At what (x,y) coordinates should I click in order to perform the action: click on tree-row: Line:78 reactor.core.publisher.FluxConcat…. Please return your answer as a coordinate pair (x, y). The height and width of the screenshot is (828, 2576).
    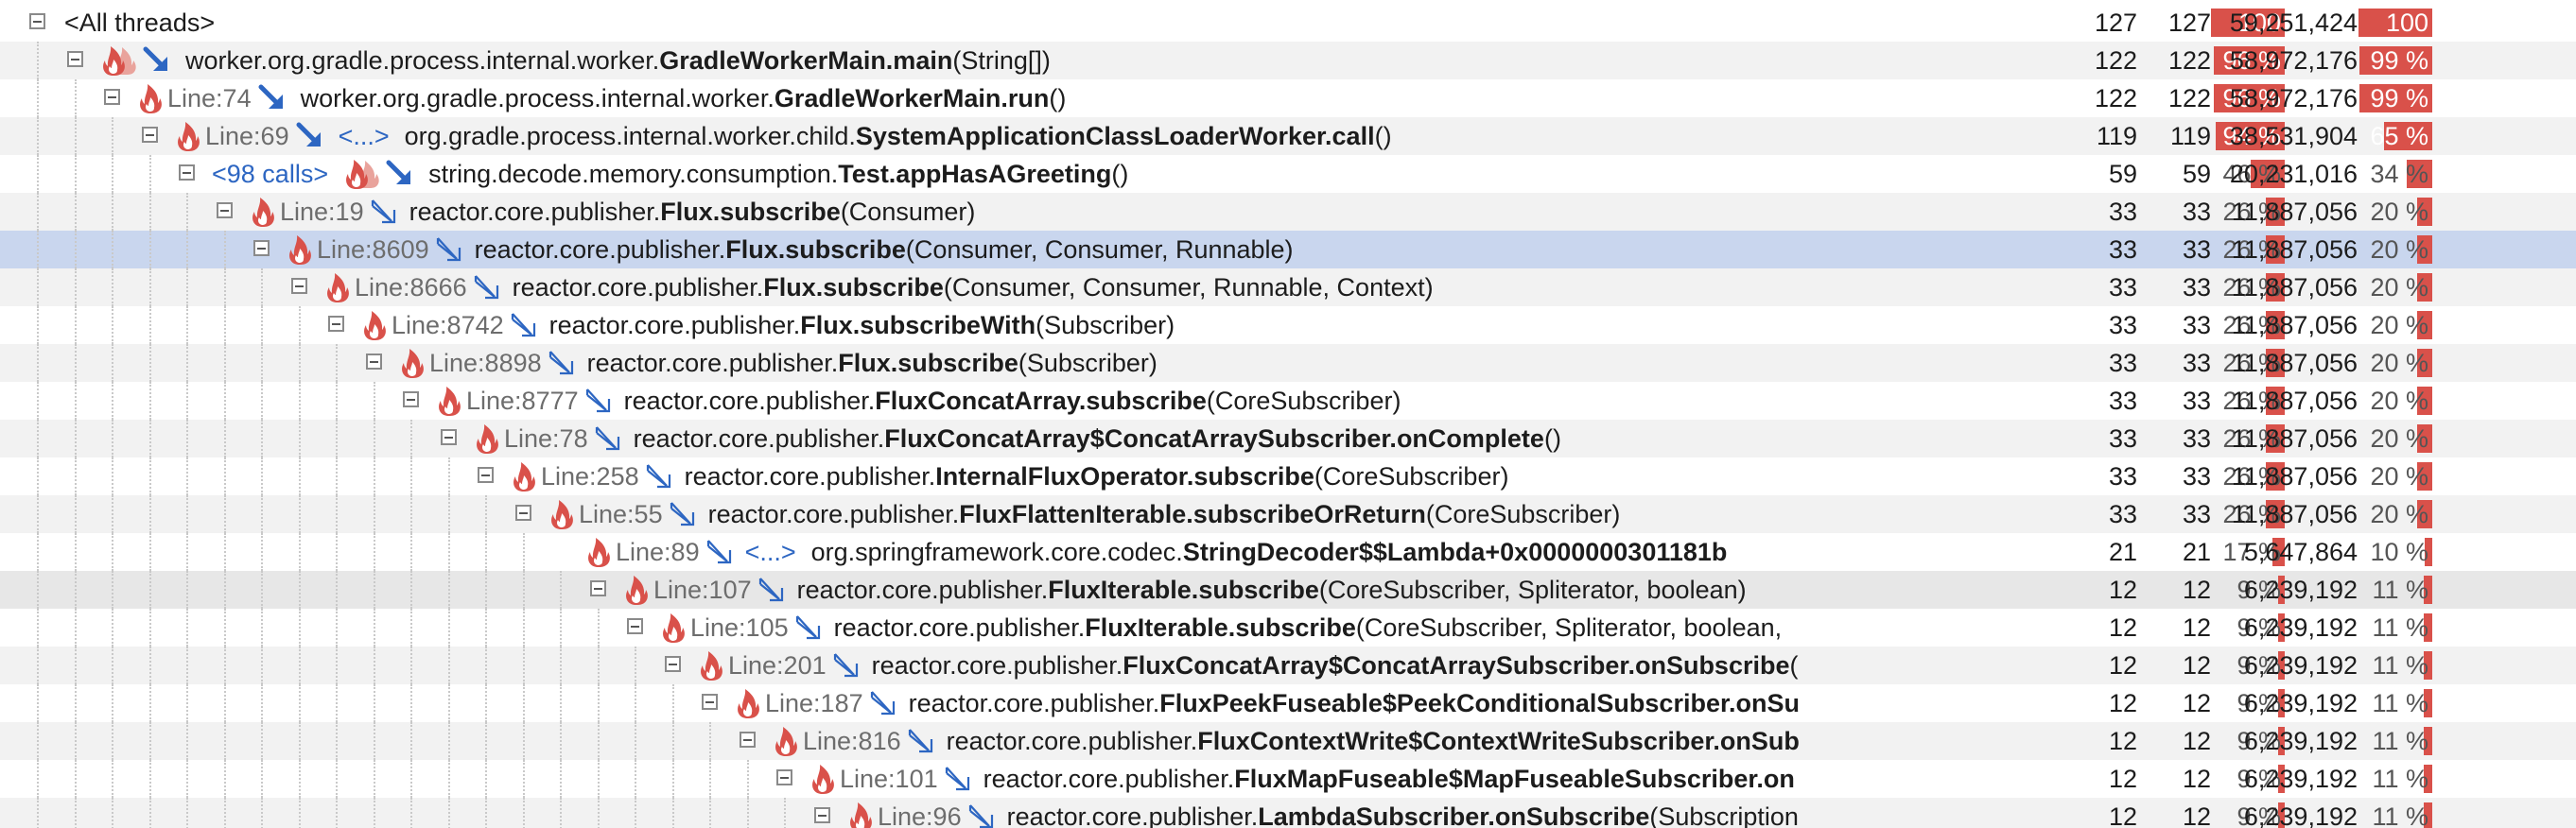
    Looking at the image, I should click on (1288, 439).